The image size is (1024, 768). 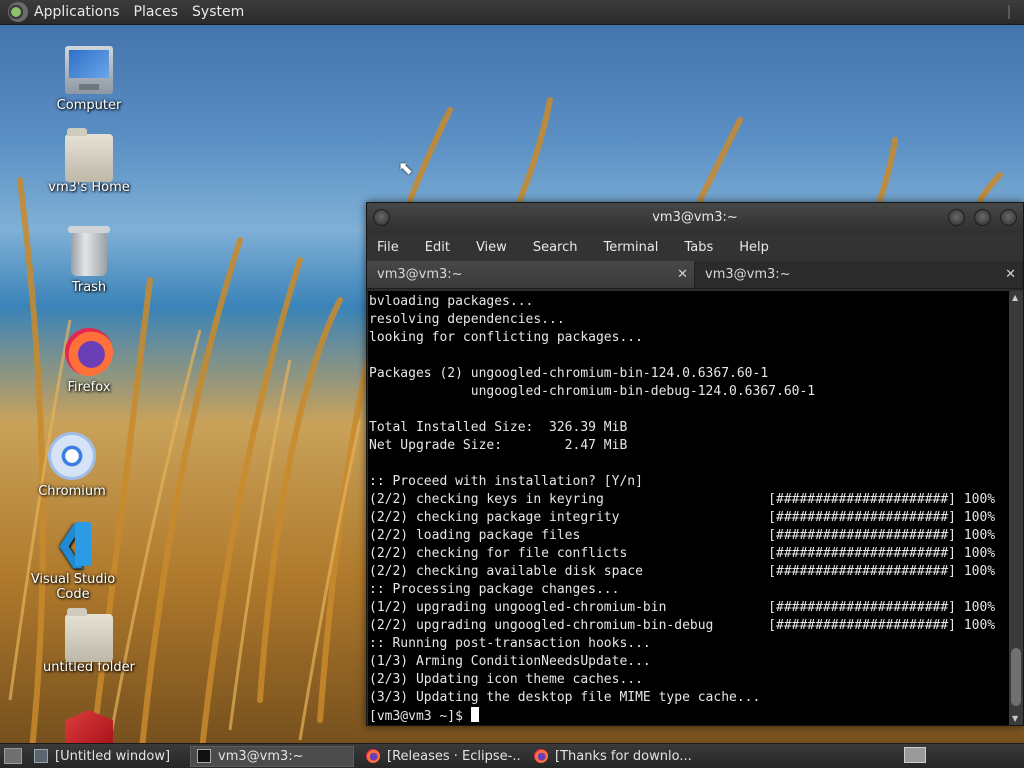 What do you see at coordinates (89, 187) in the screenshot?
I see `desktop-icon-label: vm3's Home` at bounding box center [89, 187].